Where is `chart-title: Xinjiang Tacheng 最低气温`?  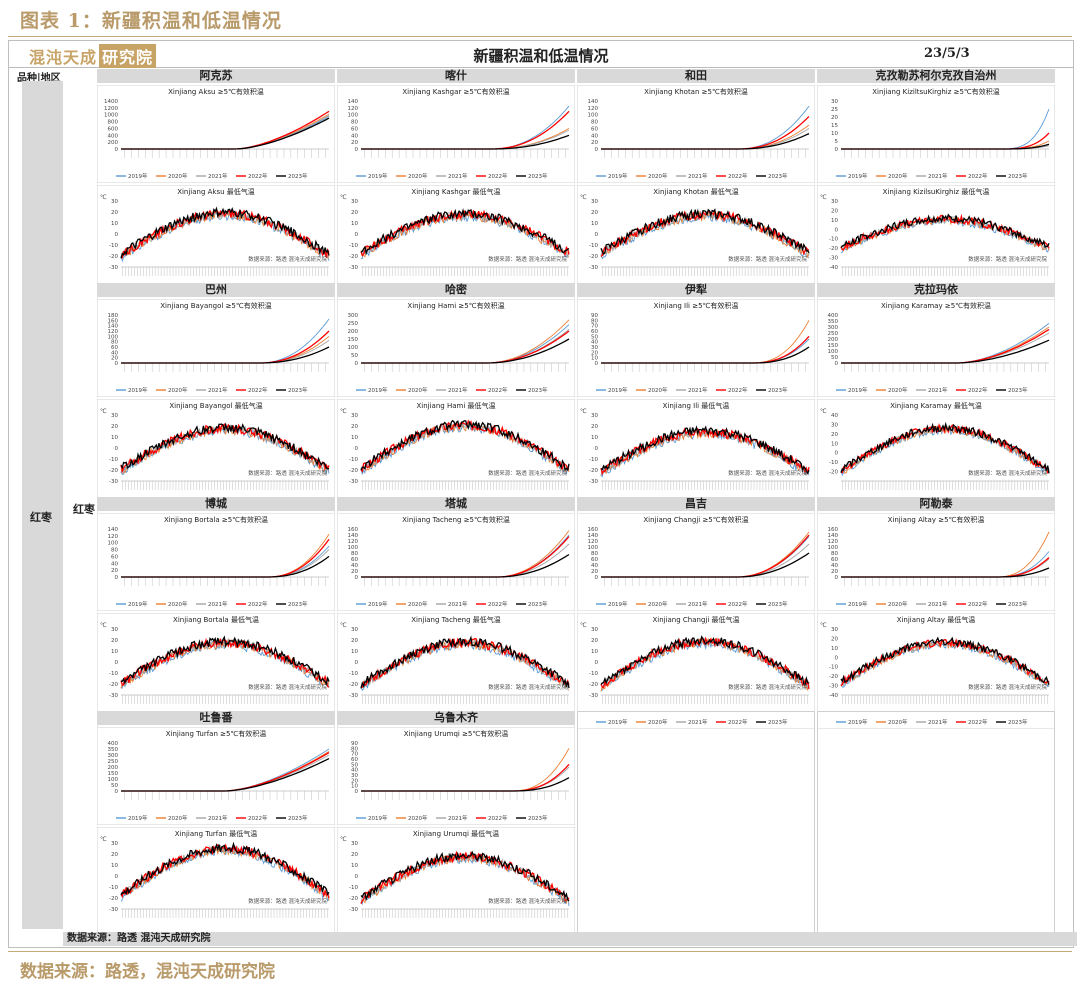 chart-title: Xinjiang Tacheng 最低气温 is located at coordinates (456, 619).